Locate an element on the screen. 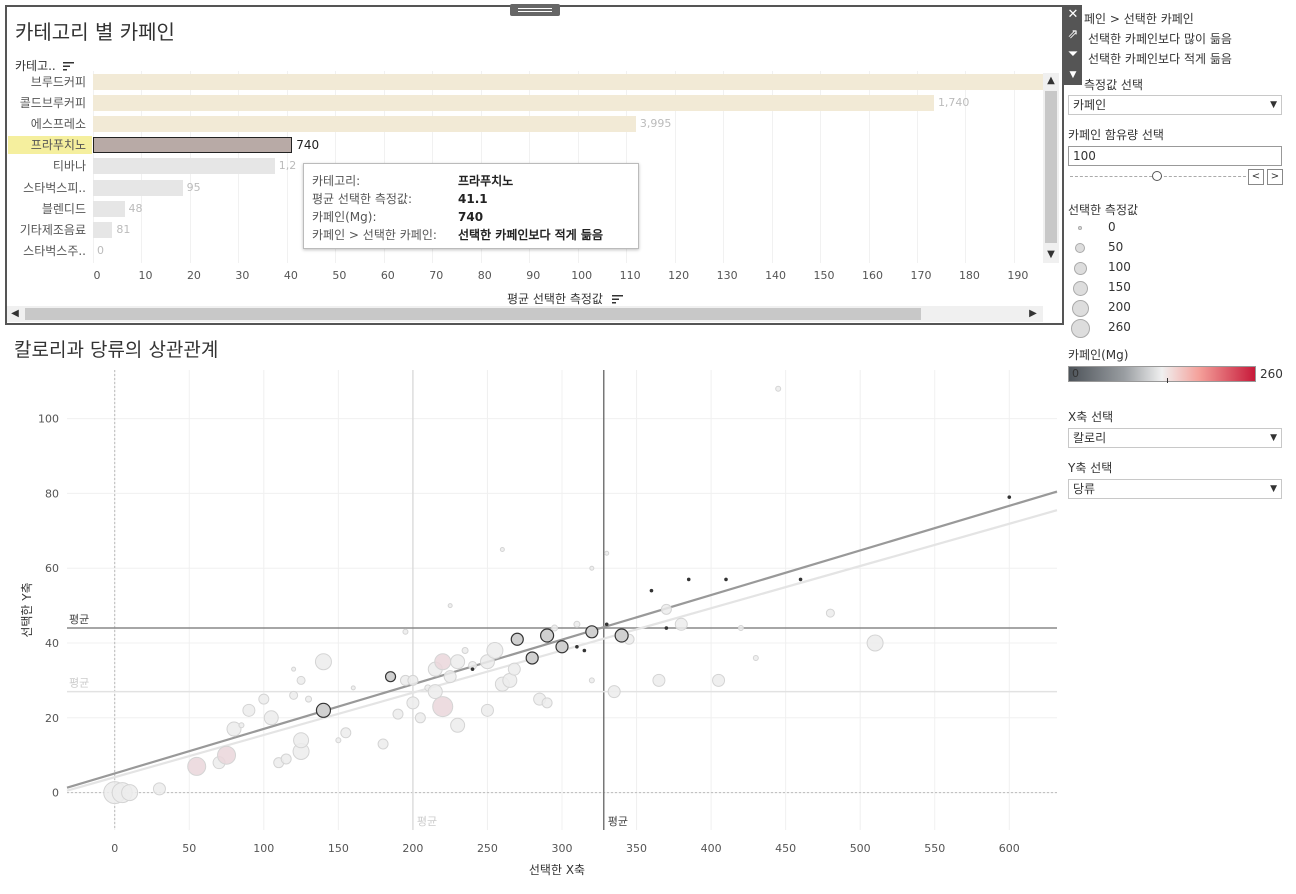 Image resolution: width=1296 pixels, height=894 pixels. worksheet-toolbar: ✕ ⇗ ⏷ ▼ is located at coordinates (1073, 45).